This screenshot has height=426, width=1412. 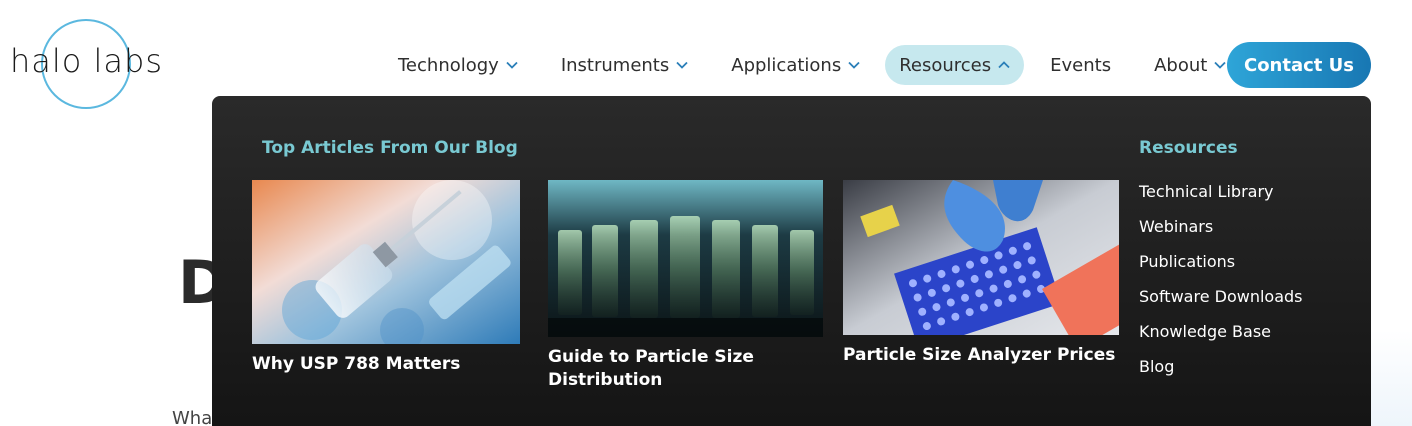 I want to click on resource-link-blog: Blog, so click(x=1220, y=372).